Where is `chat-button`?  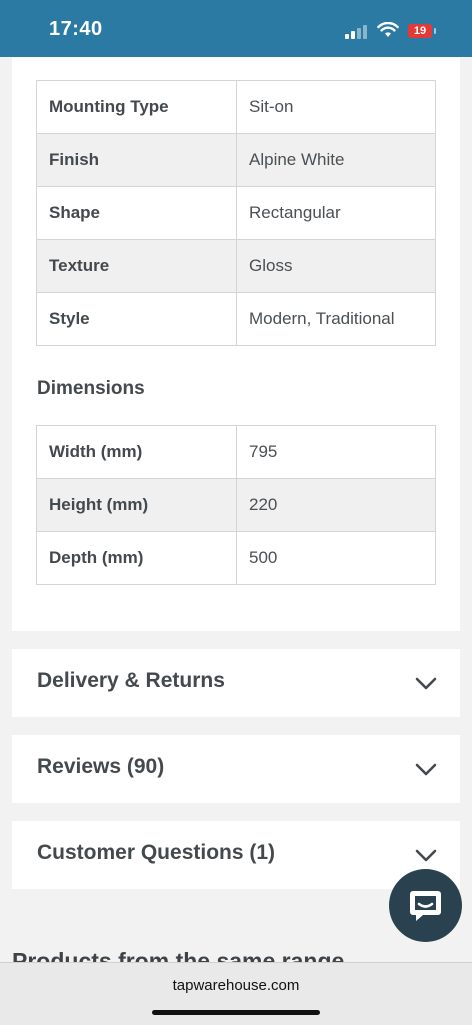 chat-button is located at coordinates (425, 905).